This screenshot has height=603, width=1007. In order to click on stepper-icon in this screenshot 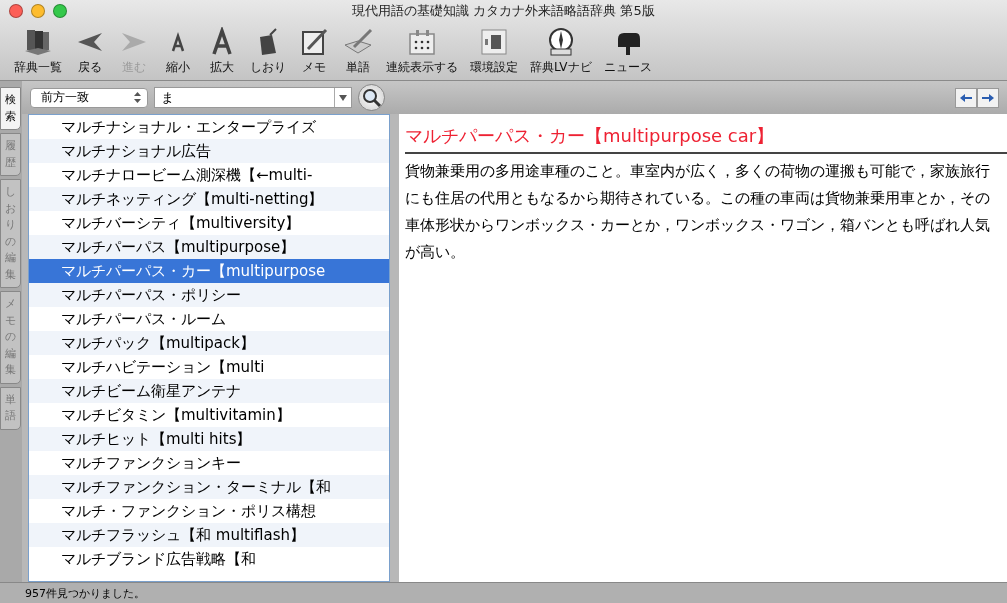, I will do `click(137, 97)`.